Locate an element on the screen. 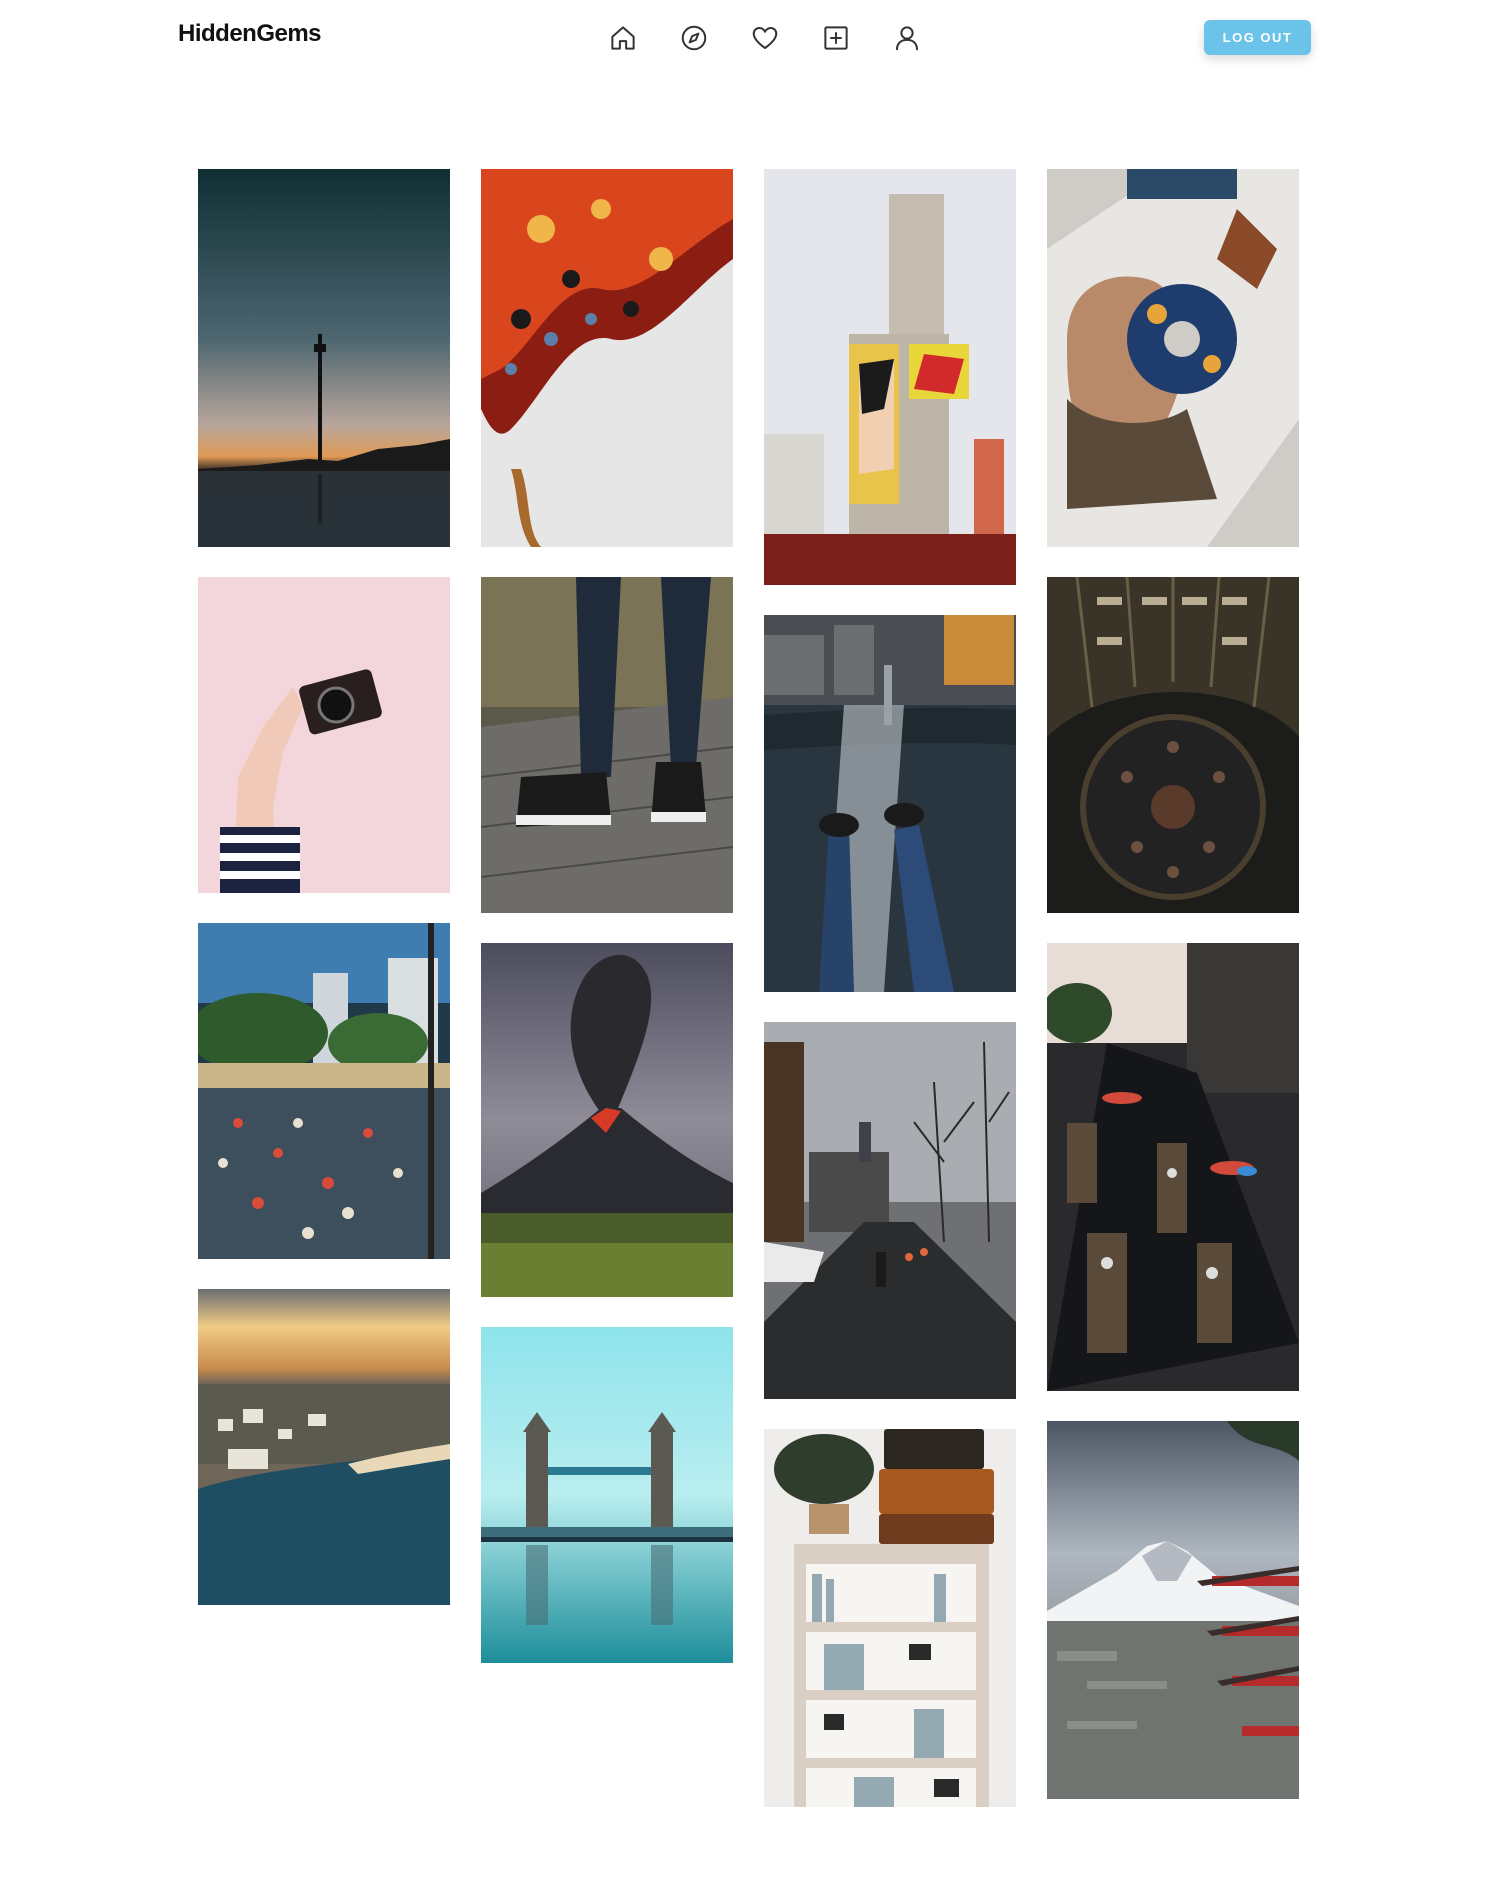  gallery-photo-erupting-volcano is located at coordinates (607, 1120).